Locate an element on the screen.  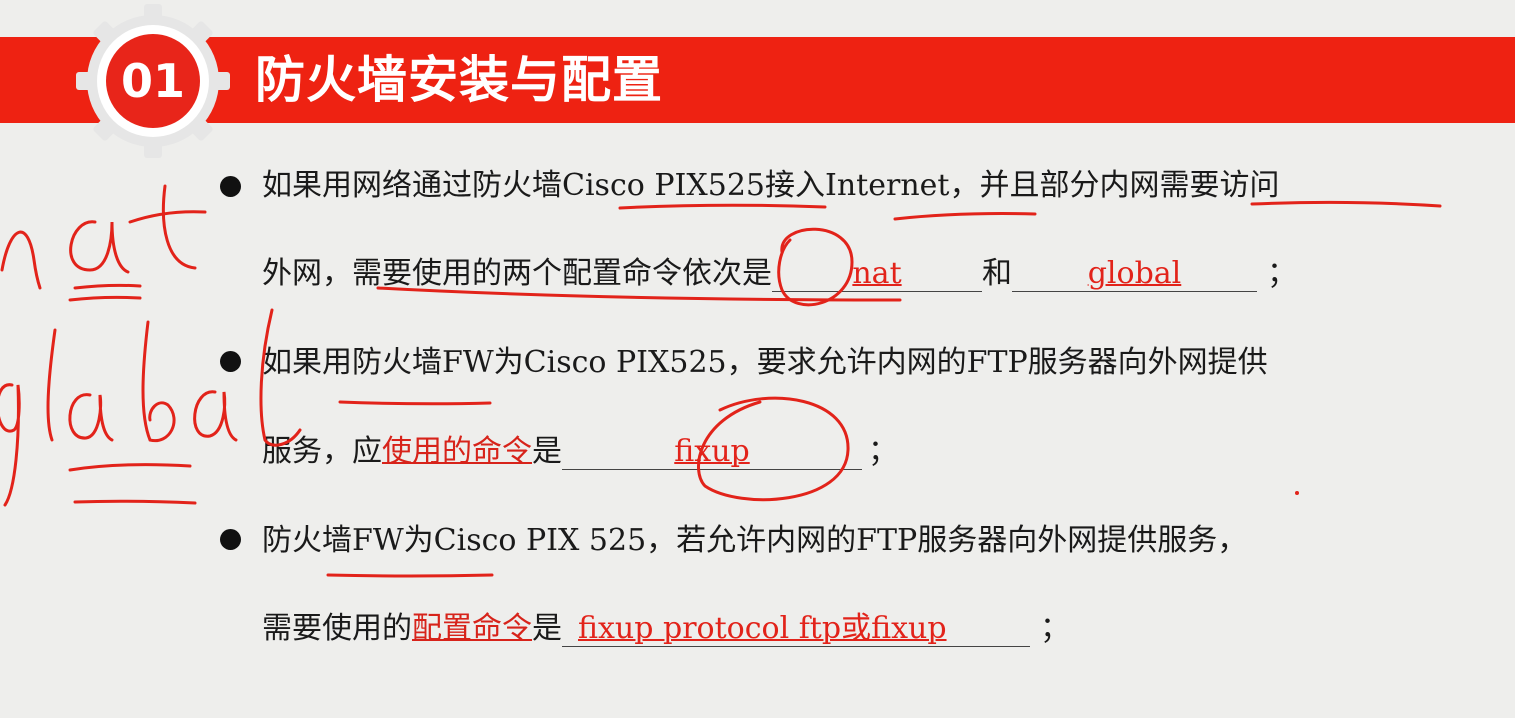
answer-blank-3: fixup is located at coordinates (712, 452).